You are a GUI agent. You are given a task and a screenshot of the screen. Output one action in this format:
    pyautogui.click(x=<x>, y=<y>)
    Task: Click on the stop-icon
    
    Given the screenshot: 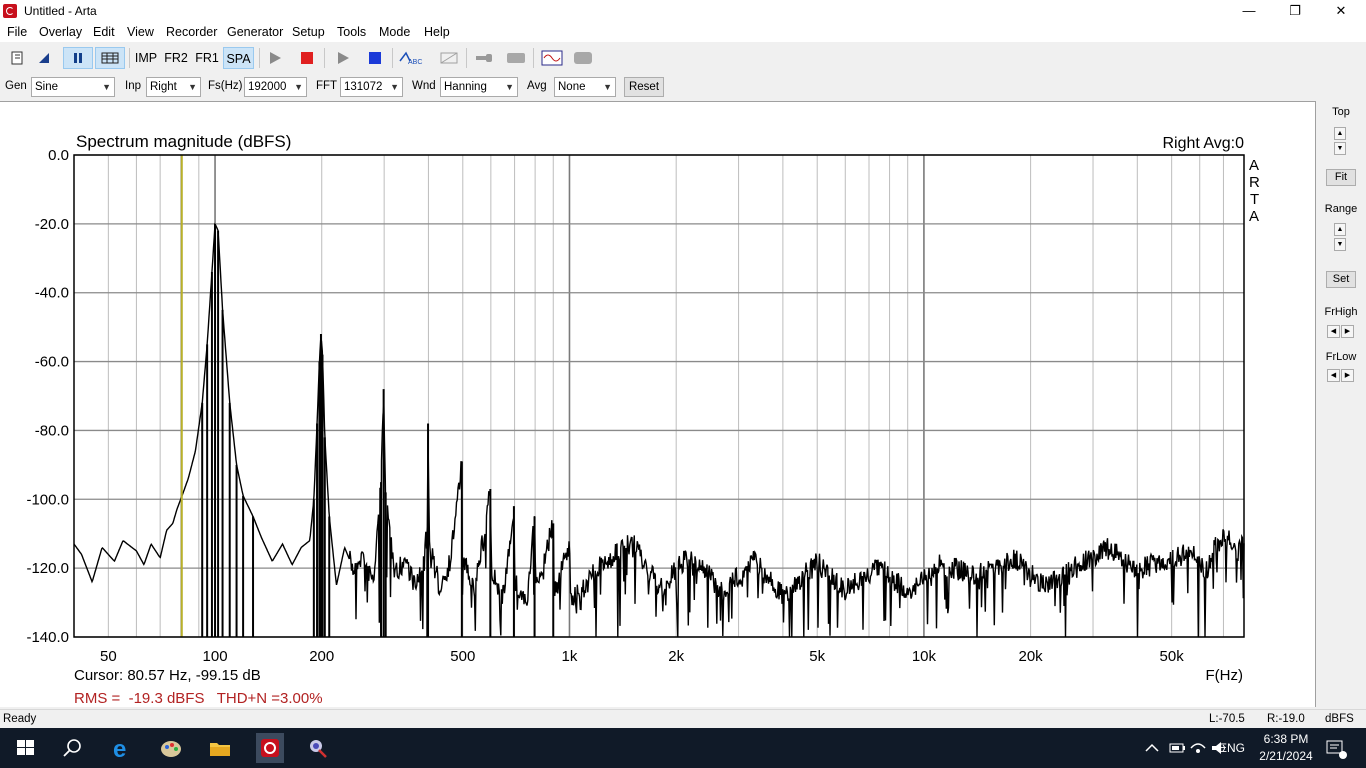 What is the action you would take?
    pyautogui.click(x=307, y=58)
    